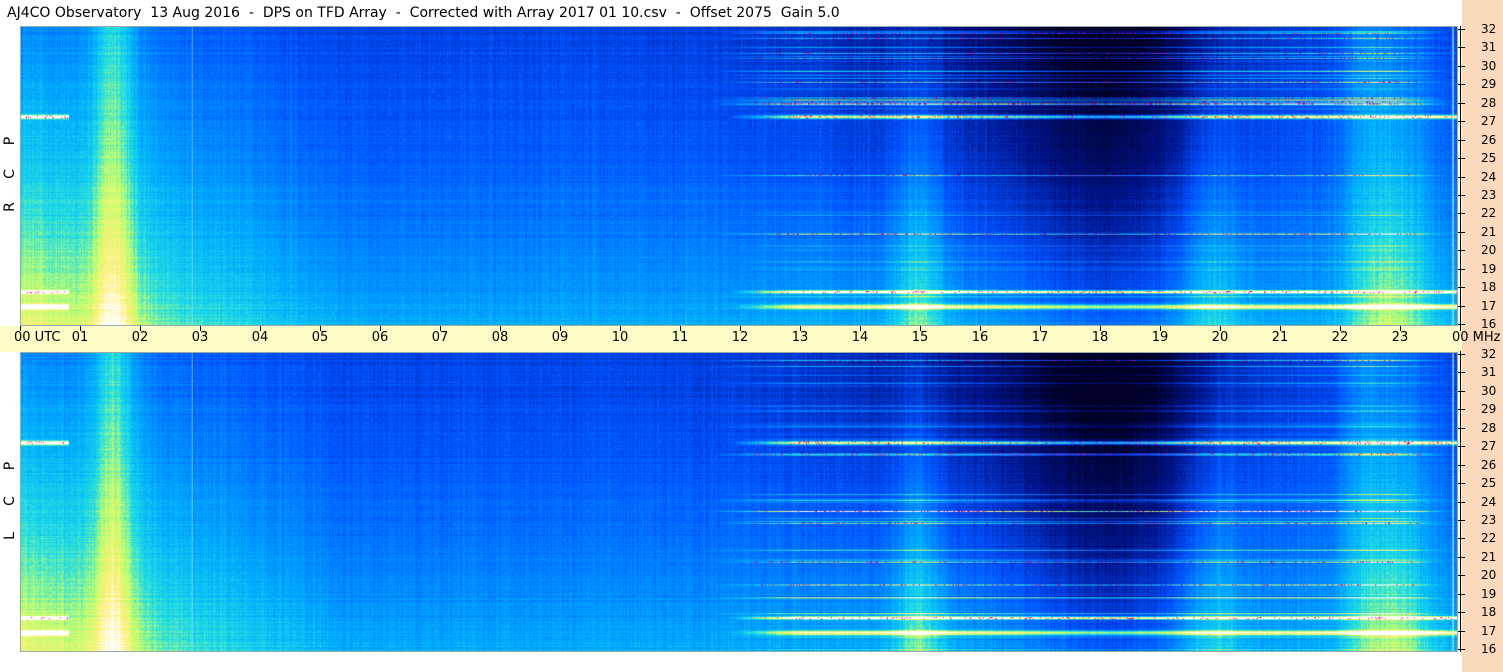 The image size is (1503, 672). I want to click on time-tick-label: 07, so click(440, 337).